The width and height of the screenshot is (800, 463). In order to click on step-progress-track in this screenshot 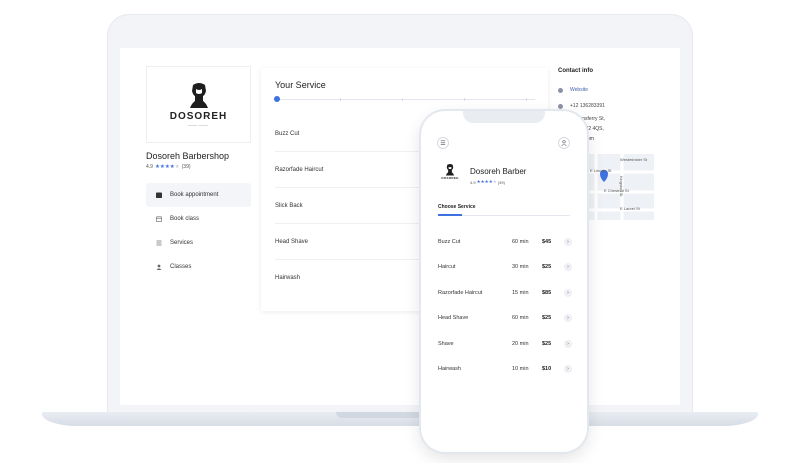, I will do `click(406, 99)`.